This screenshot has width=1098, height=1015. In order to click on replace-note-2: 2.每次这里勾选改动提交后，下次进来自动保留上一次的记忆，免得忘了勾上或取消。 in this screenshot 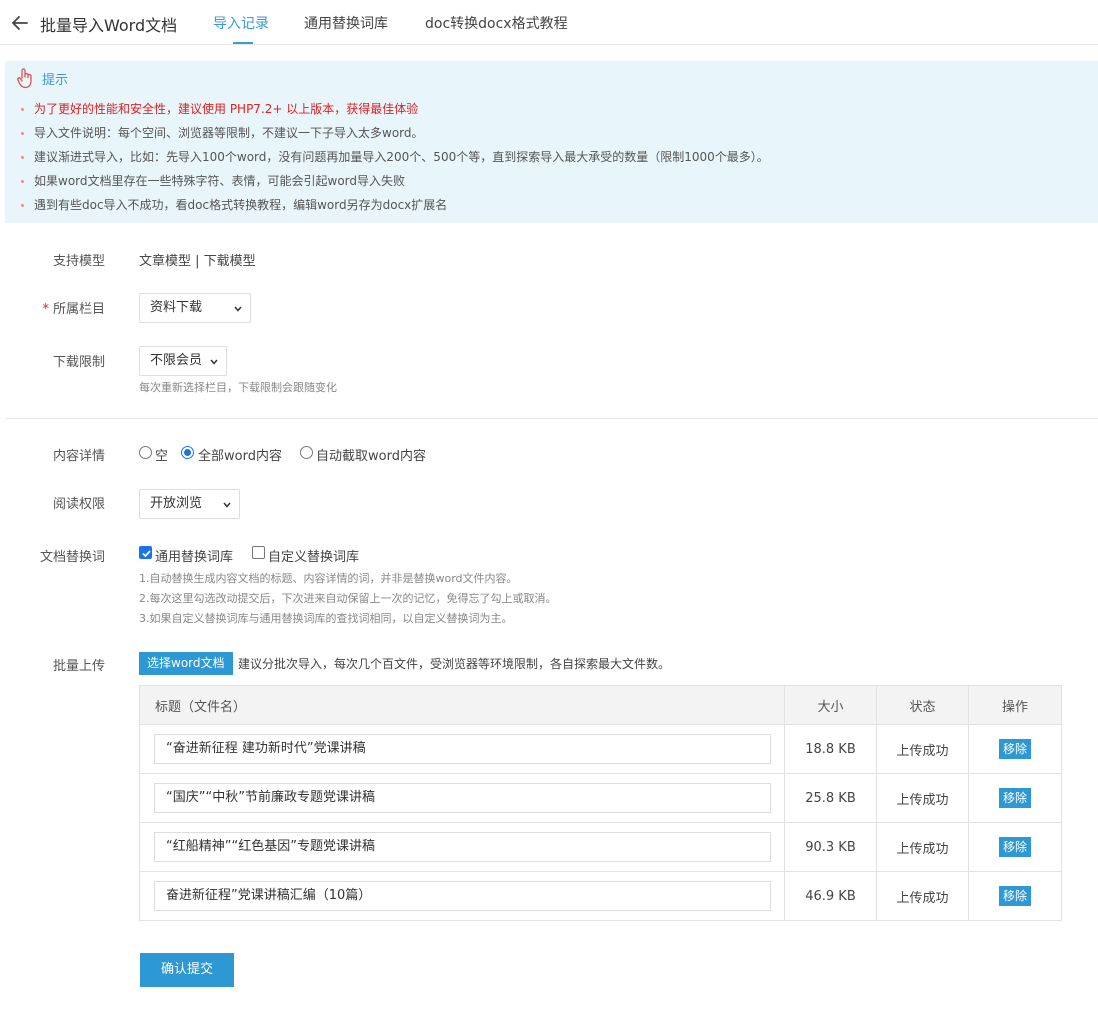, I will do `click(348, 598)`.